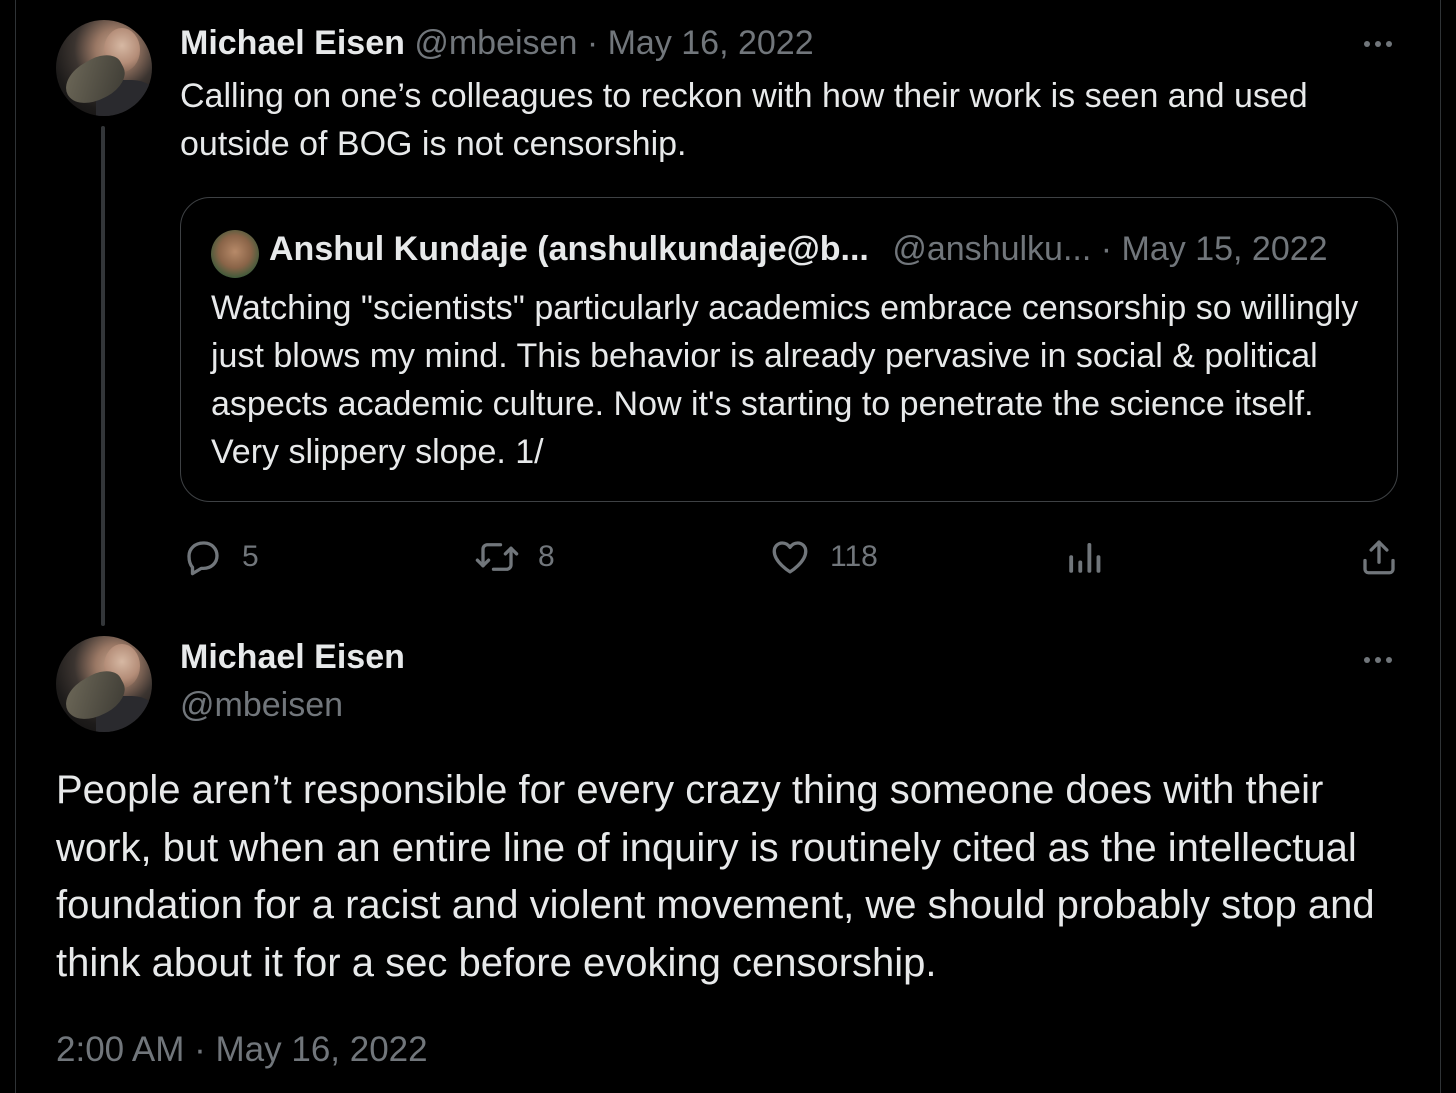  I want to click on reply-count: 5, so click(250, 556).